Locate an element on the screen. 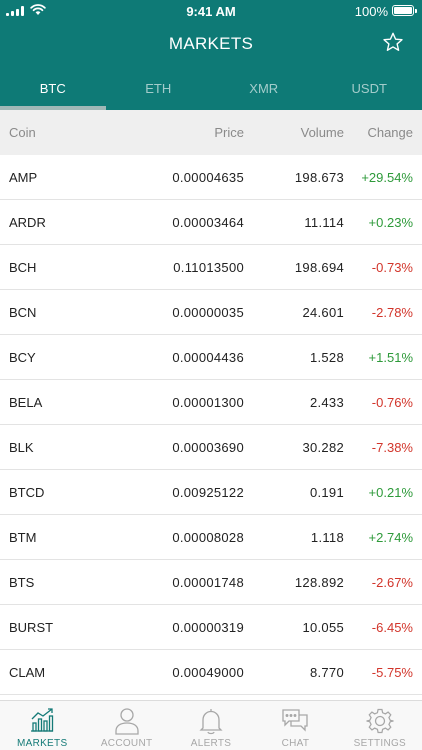 Image resolution: width=422 pixels, height=750 pixels. column-volume: Volume is located at coordinates (322, 132).